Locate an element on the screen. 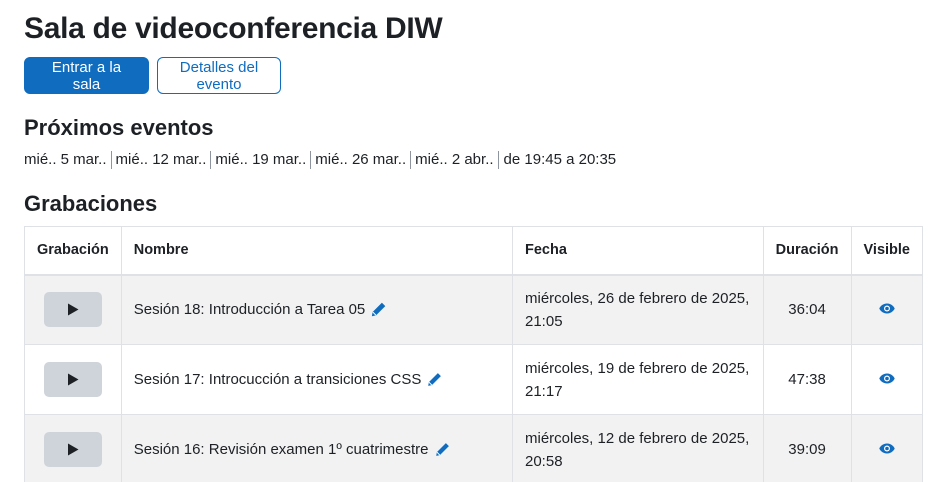 Image resolution: width=940 pixels, height=482 pixels. date-cell: miércoles, 12 de febrero de 2025, 20:58 is located at coordinates (638, 448).